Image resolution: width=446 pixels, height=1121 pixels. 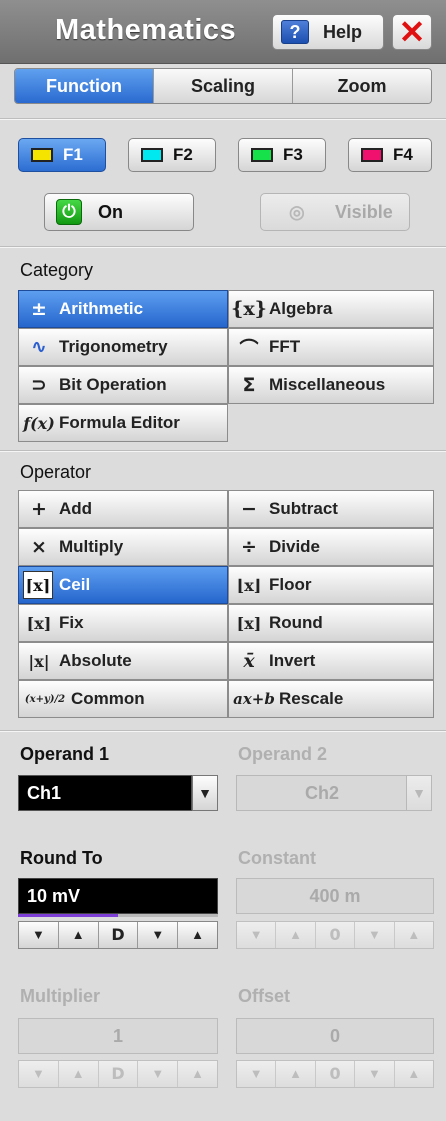 I want to click on category-formula-editor: f(x) Formula Editor, so click(x=123, y=423).